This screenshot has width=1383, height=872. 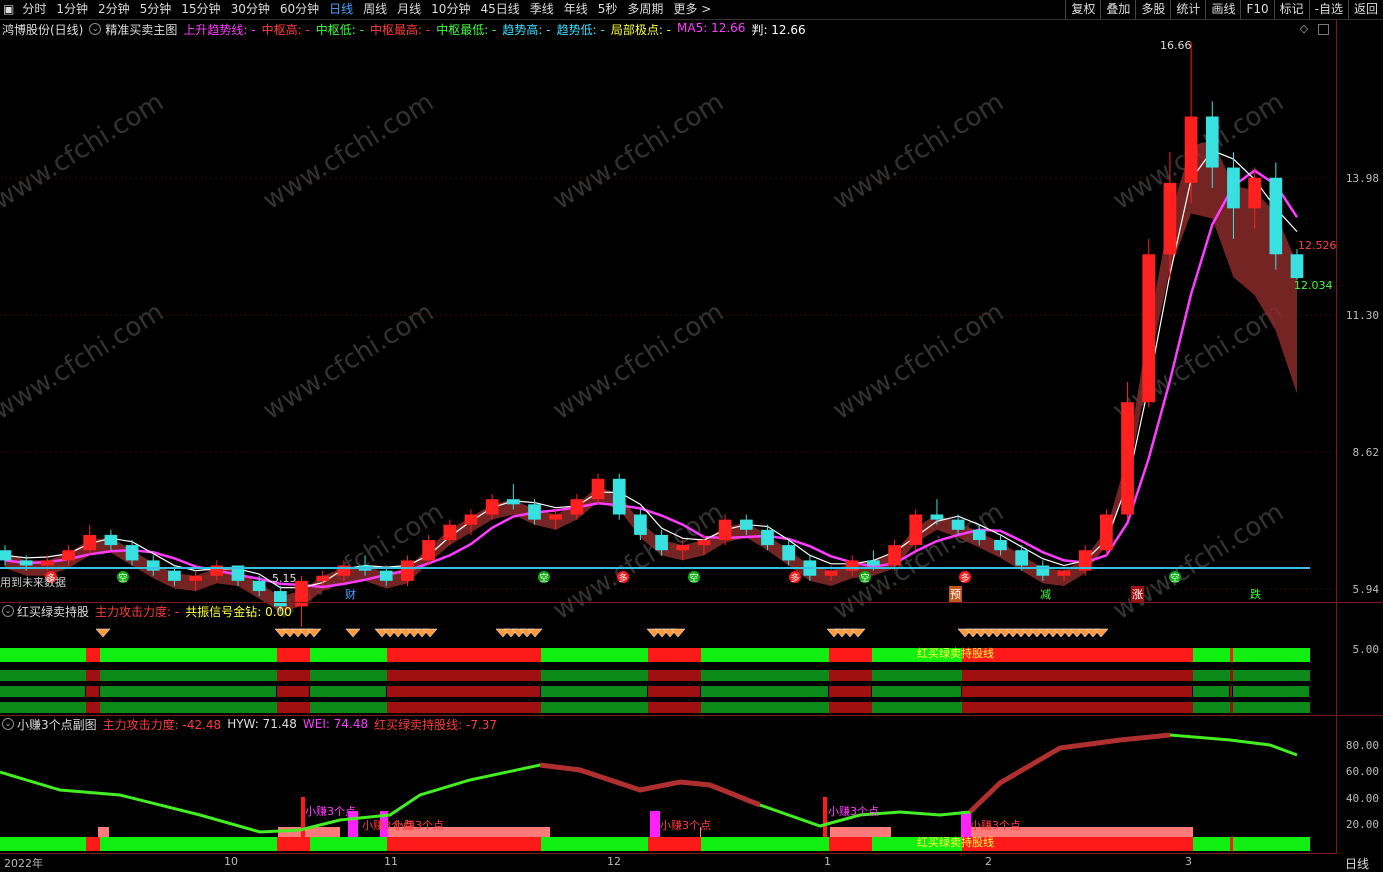 What do you see at coordinates (1188, 861) in the screenshot?
I see `x-tick: 3` at bounding box center [1188, 861].